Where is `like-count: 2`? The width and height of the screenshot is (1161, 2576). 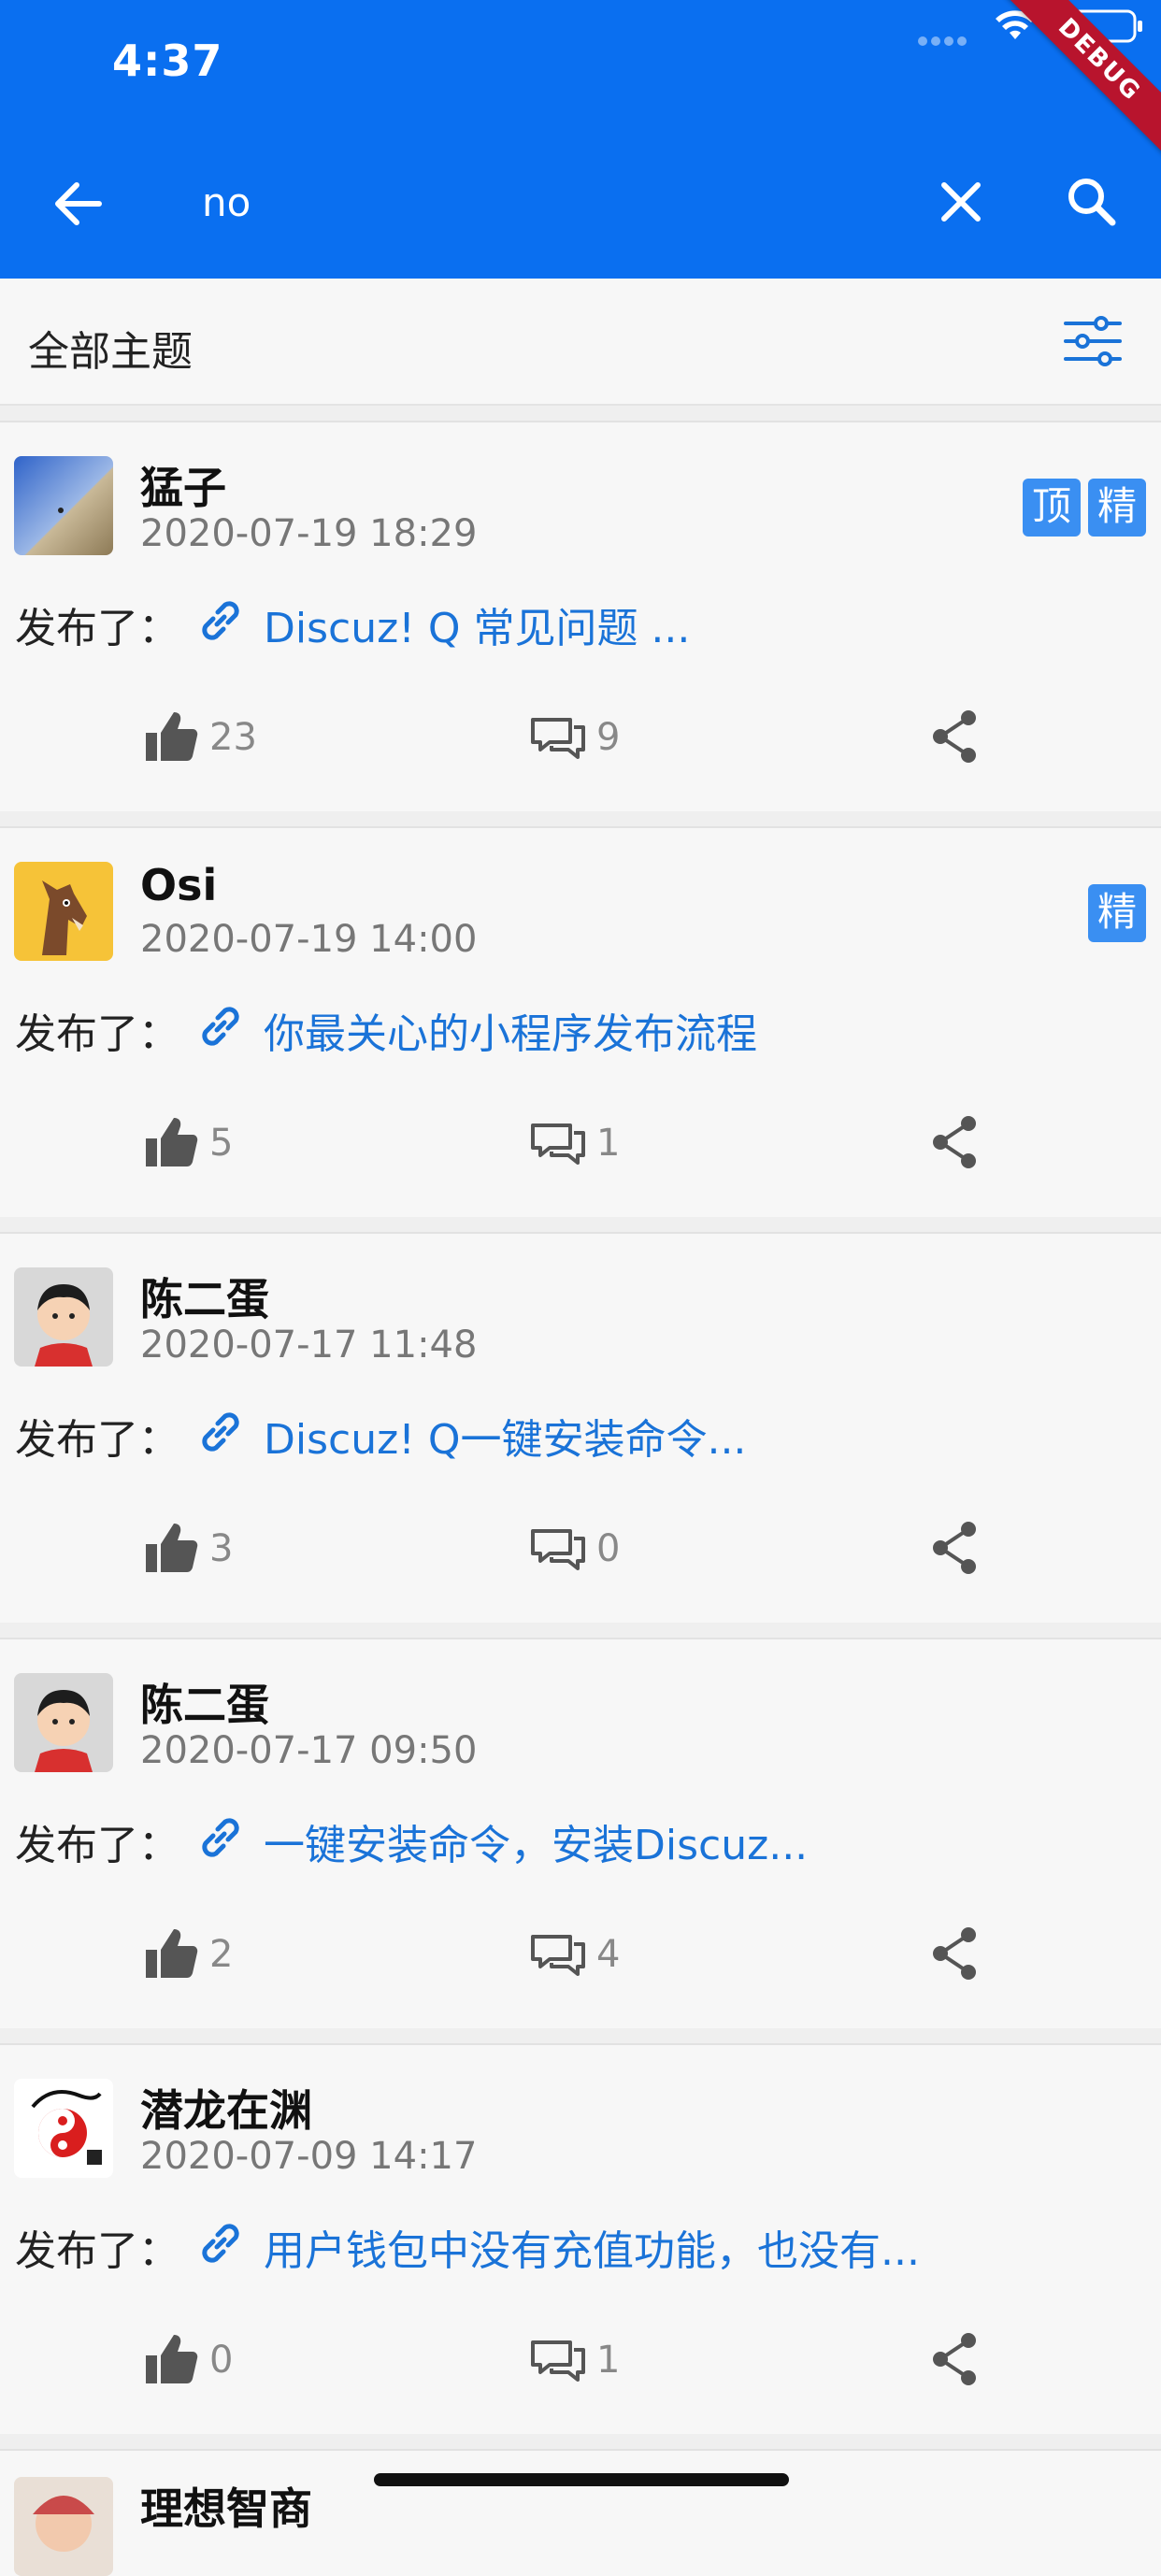 like-count: 2 is located at coordinates (221, 1954).